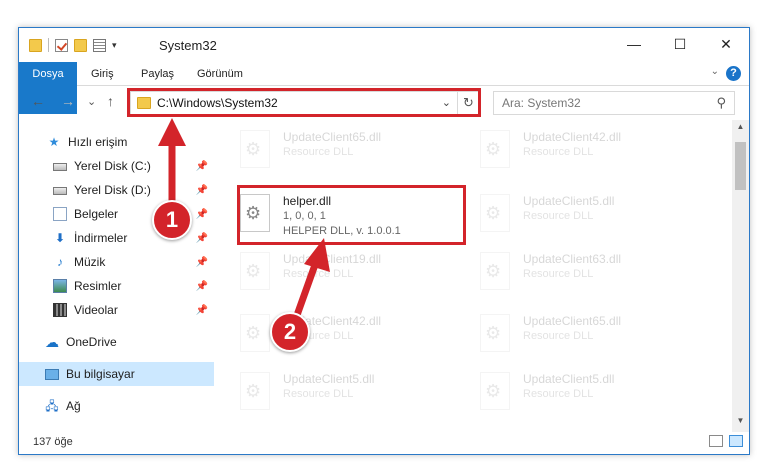 The image size is (769, 467). Describe the element at coordinates (290, 332) in the screenshot. I see `step-2-badge: 2` at that location.